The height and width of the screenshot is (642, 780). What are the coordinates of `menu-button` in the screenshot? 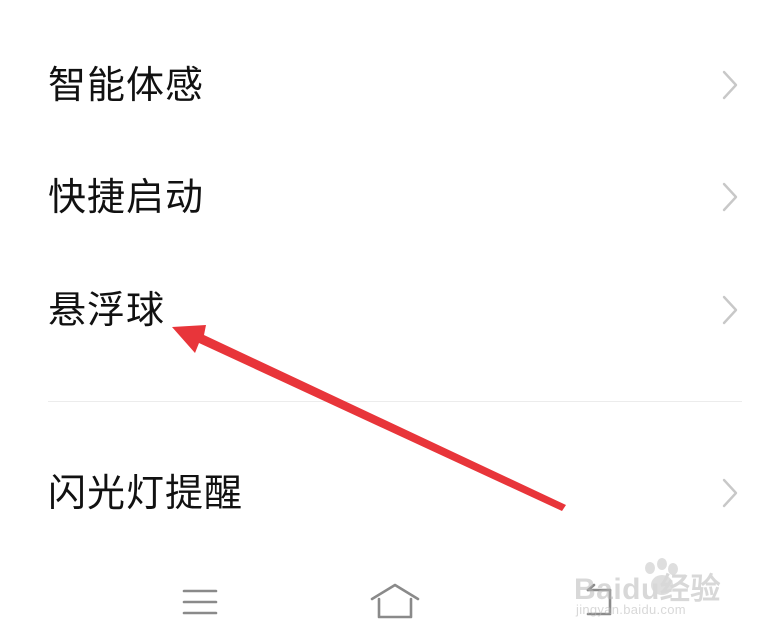 It's located at (200, 602).